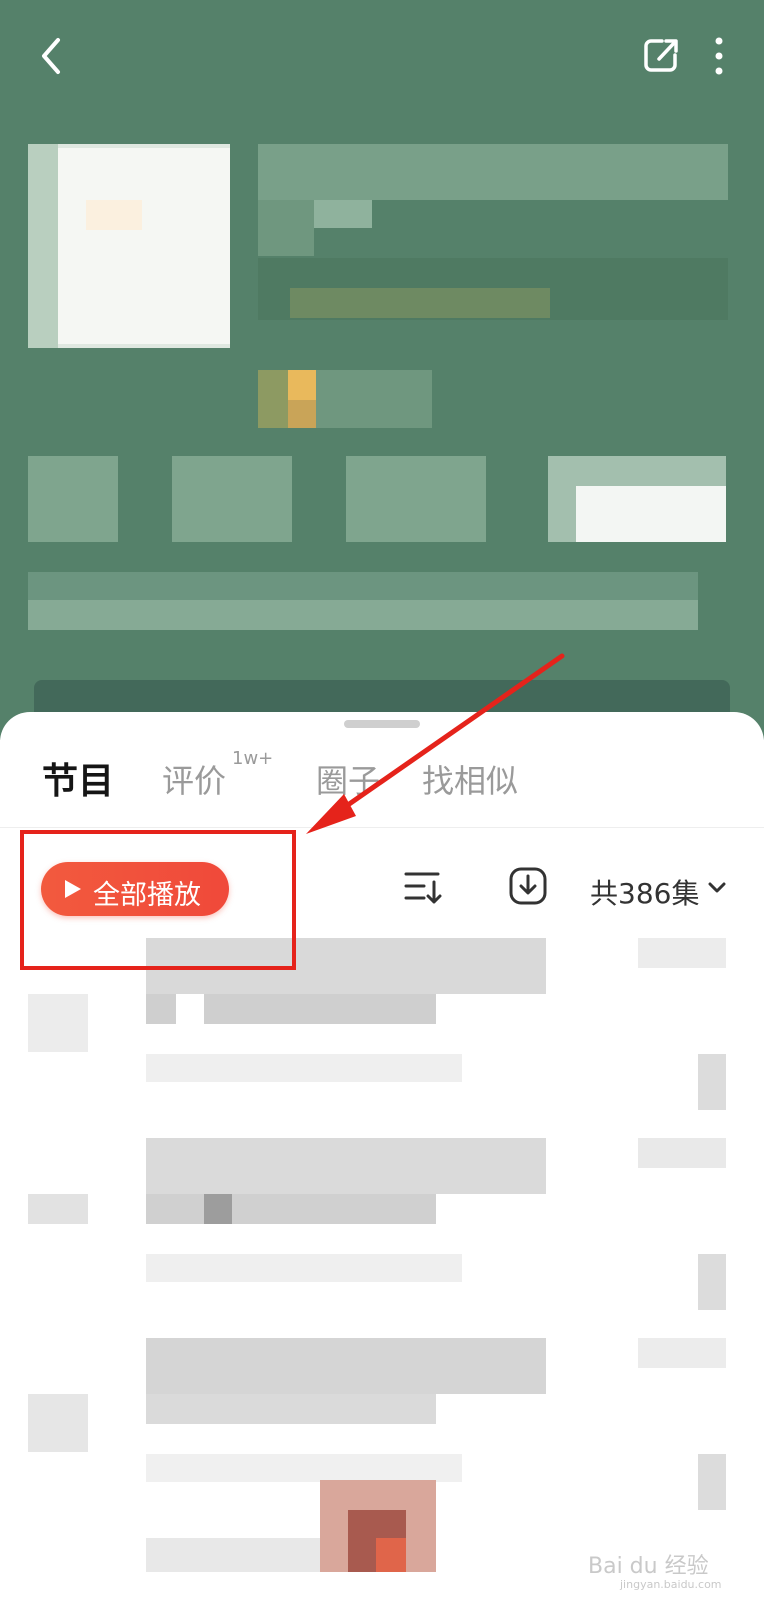 Image resolution: width=764 pixels, height=1600 pixels. What do you see at coordinates (423, 888) in the screenshot?
I see `sort-icon` at bounding box center [423, 888].